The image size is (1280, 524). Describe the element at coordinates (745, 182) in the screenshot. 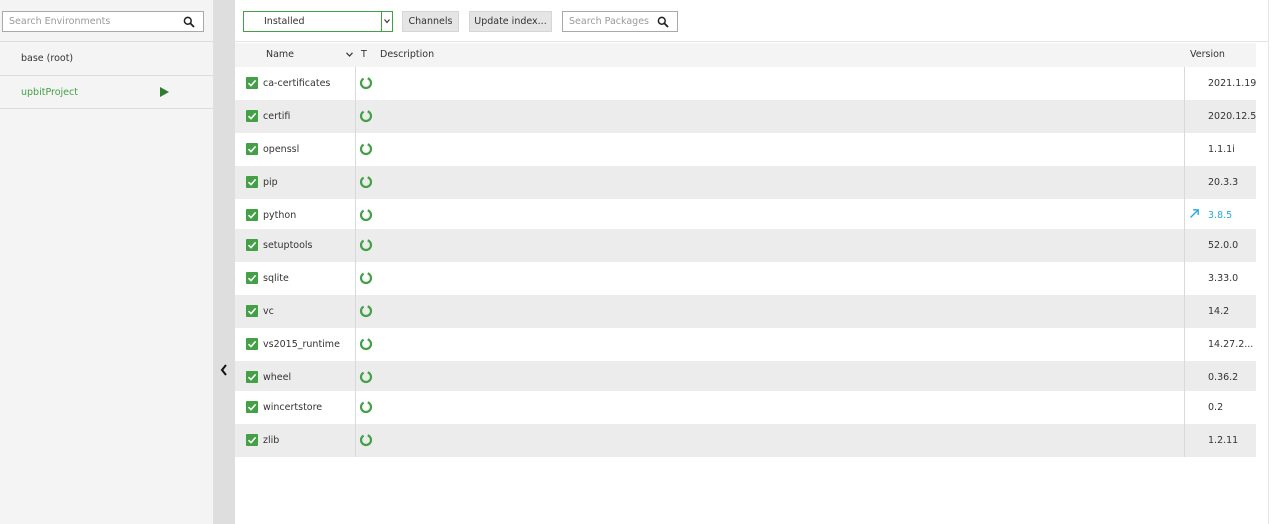

I see `table-row: pip 20.3.3` at that location.